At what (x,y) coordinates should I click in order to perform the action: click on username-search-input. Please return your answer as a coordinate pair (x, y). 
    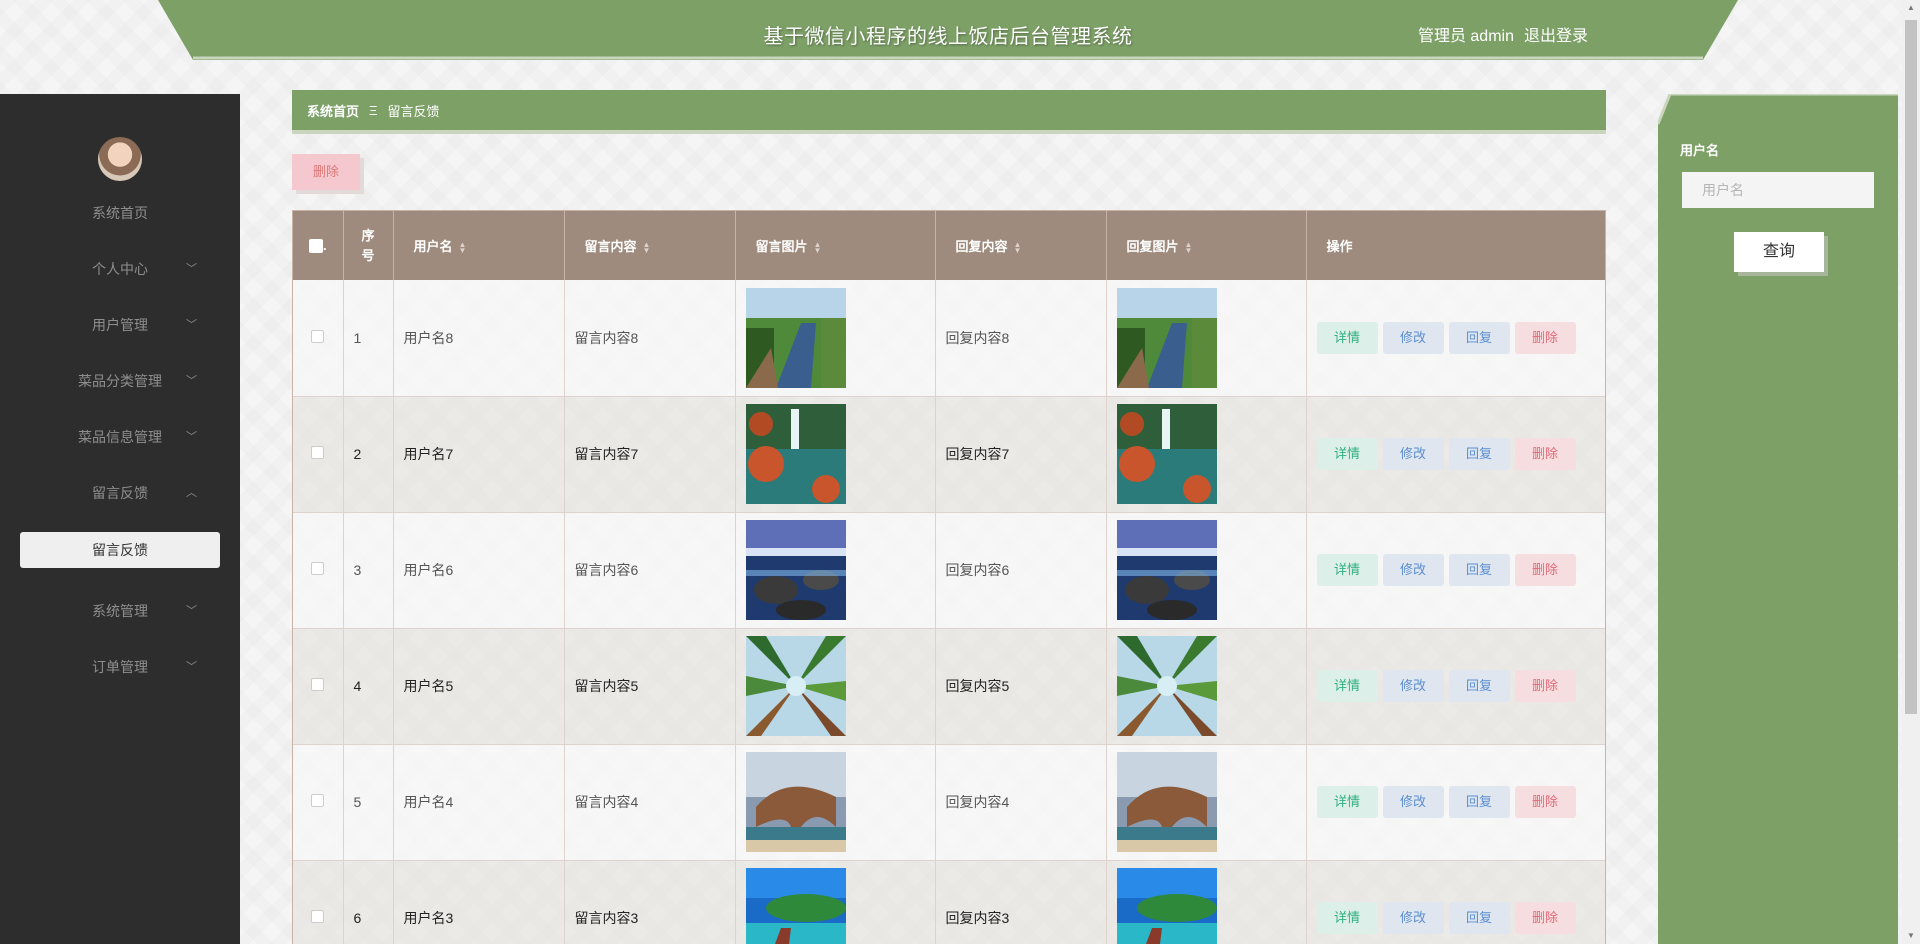
    Looking at the image, I should click on (1778, 190).